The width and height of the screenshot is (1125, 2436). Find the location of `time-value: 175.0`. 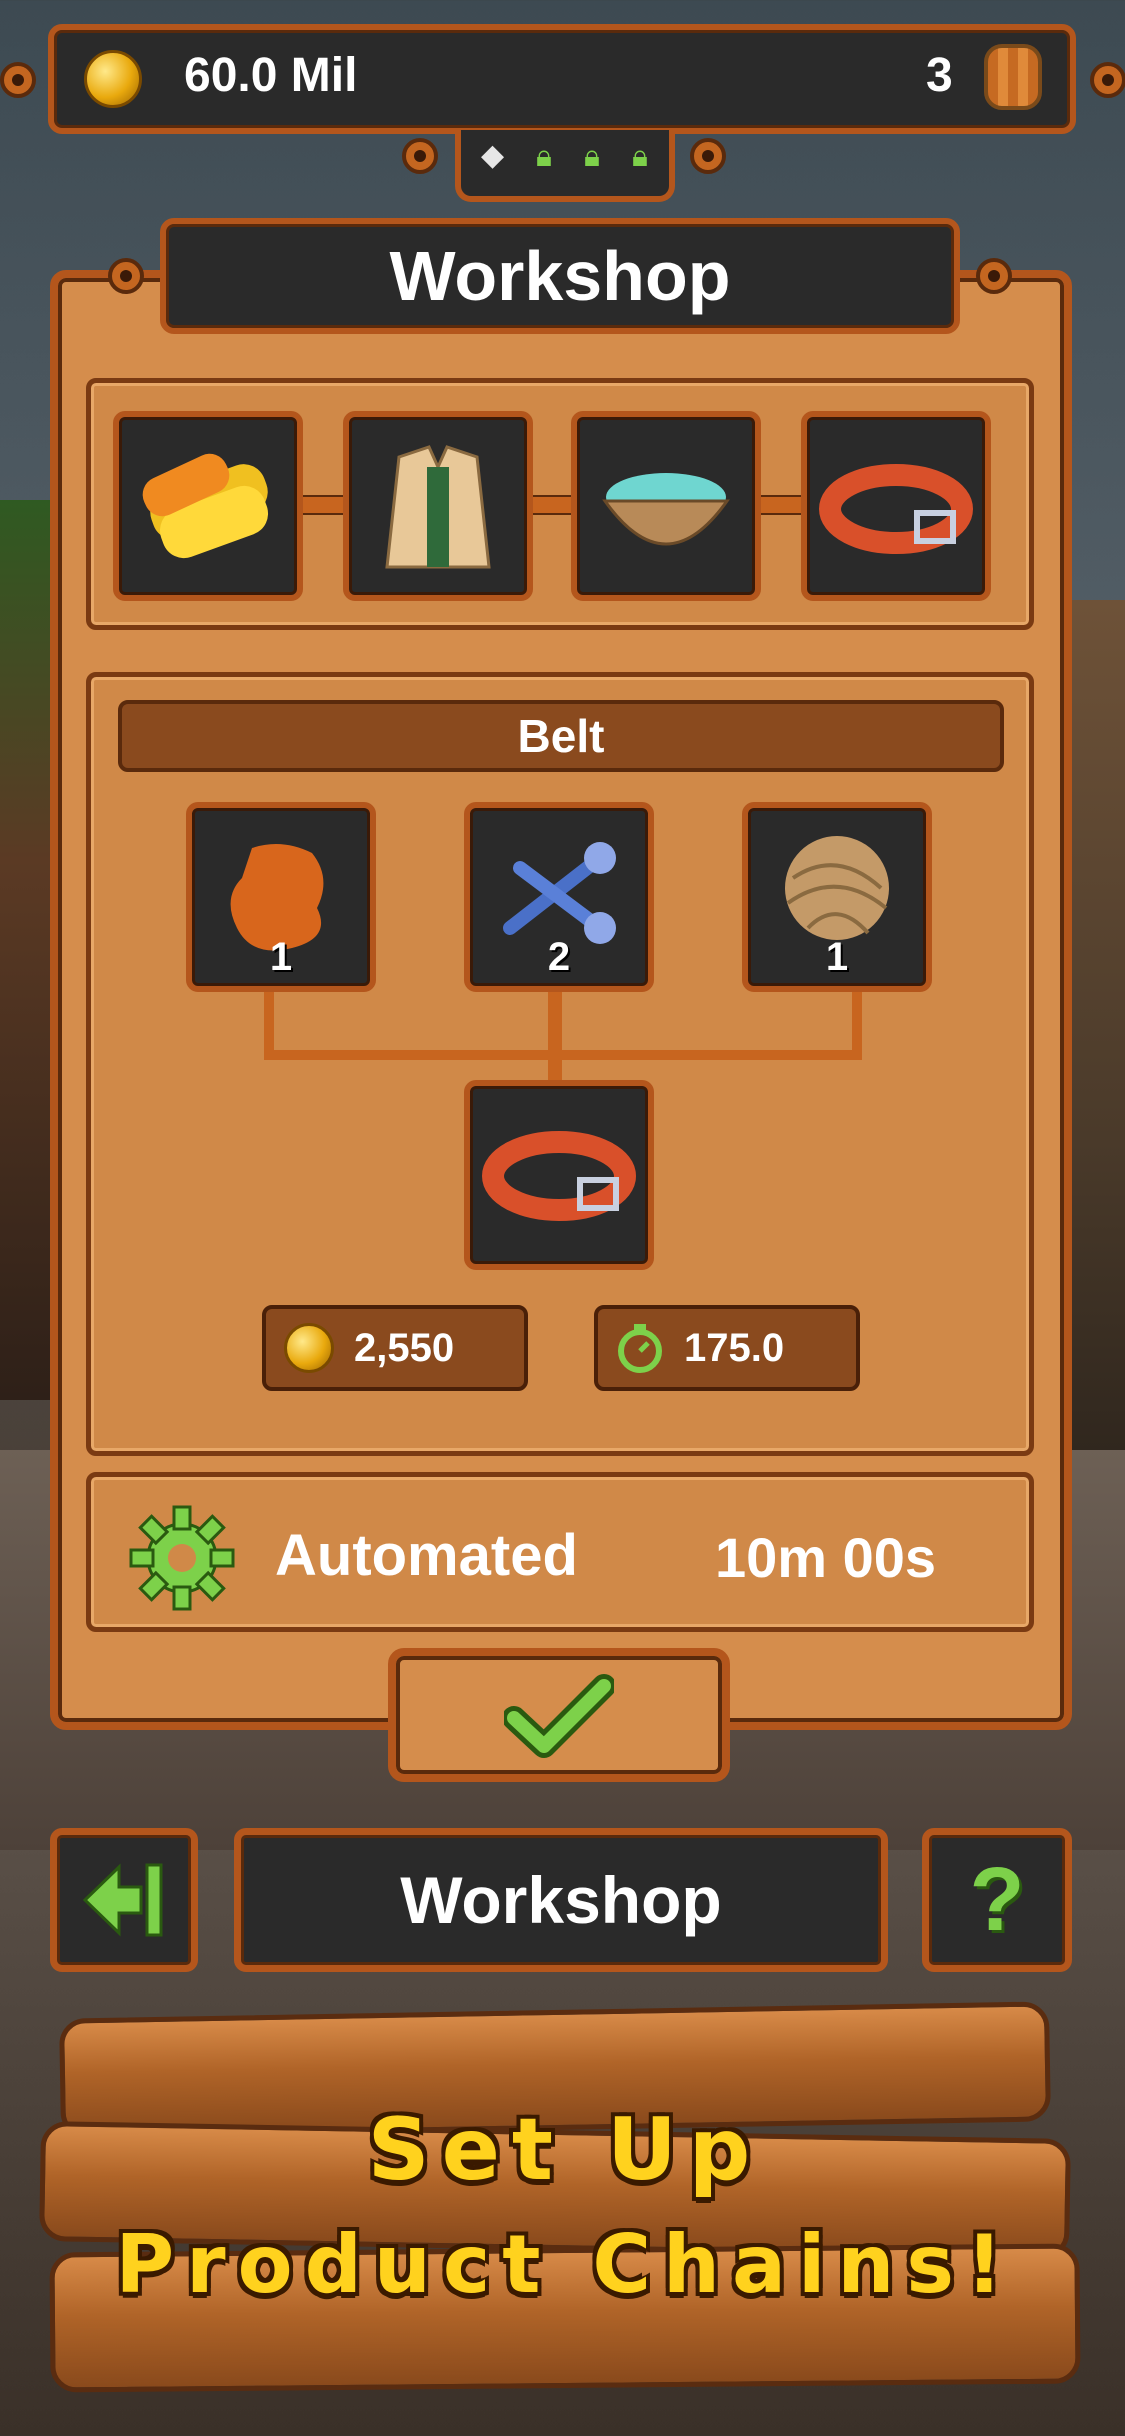

time-value: 175.0 is located at coordinates (734, 1347).